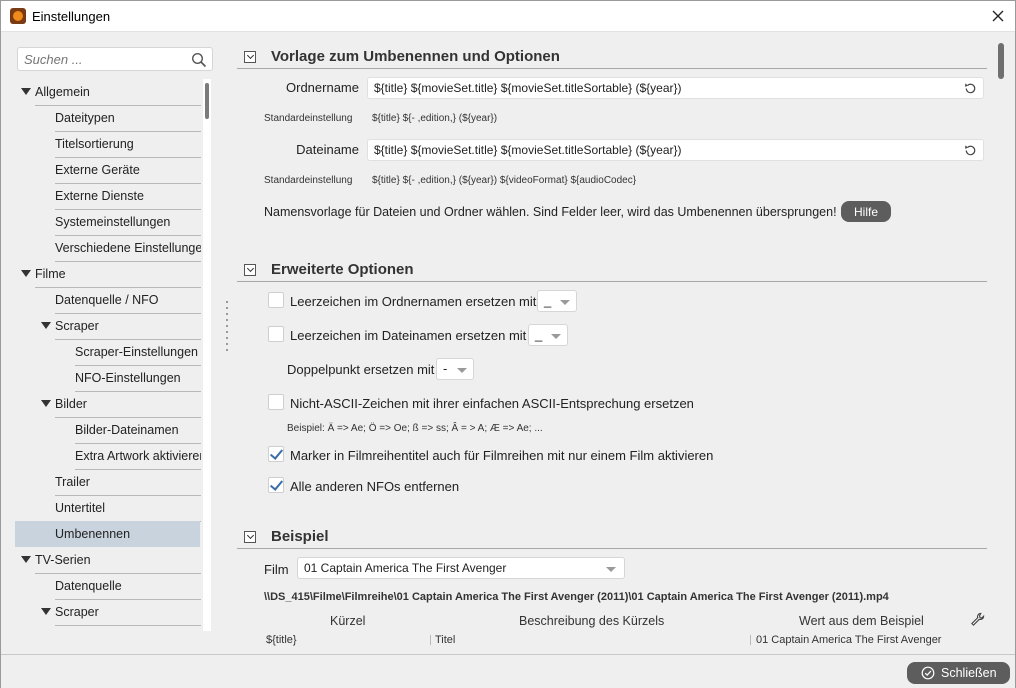 The image size is (1016, 688). I want to click on space-file-checkbox, so click(276, 334).